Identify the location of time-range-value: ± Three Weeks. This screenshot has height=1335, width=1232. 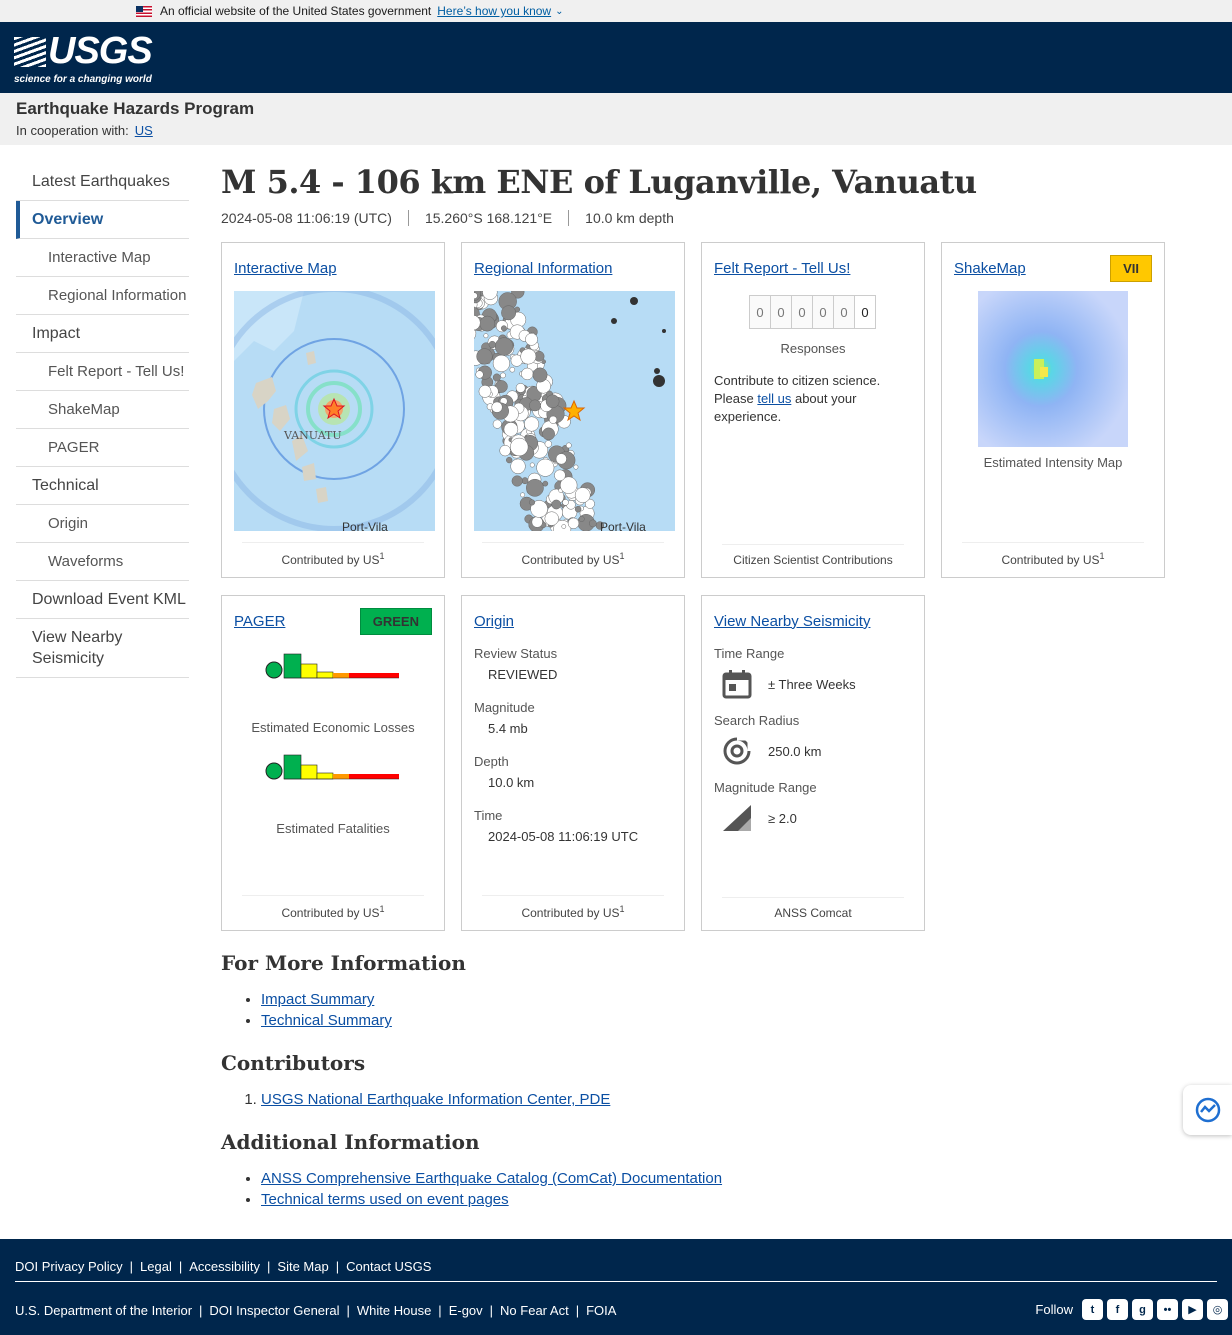
(812, 684).